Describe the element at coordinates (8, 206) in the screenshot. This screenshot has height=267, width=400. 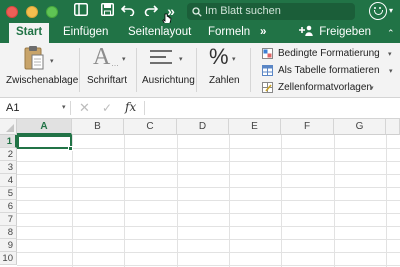
I see `row-header: 6` at that location.